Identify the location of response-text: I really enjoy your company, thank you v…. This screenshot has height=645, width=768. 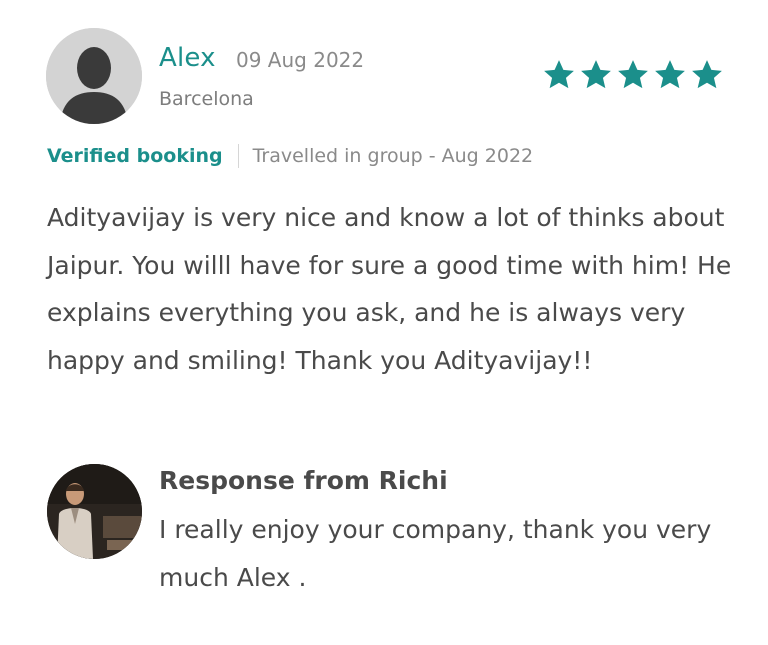
(435, 553).